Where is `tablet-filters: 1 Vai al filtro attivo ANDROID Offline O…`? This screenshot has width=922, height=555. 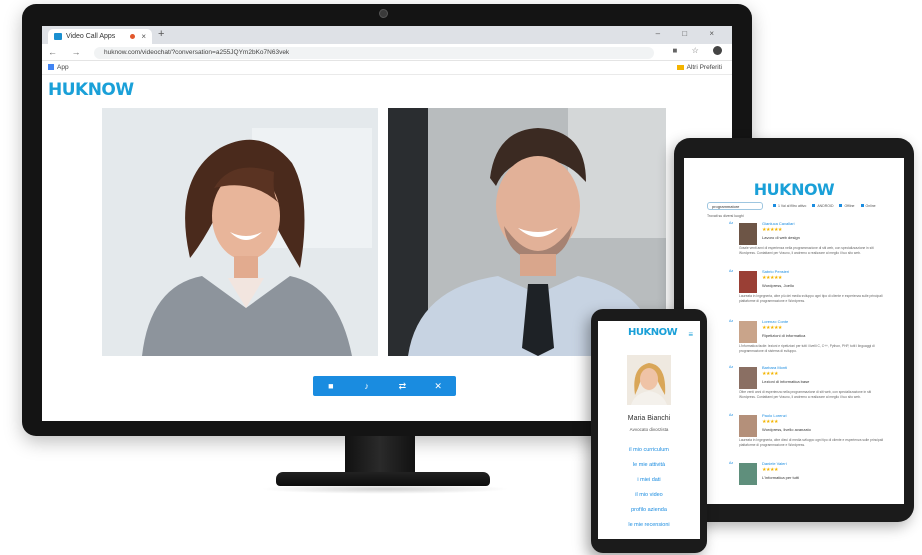
tablet-filters: 1 Vai al filtro attivo ANDROID Offline O… is located at coordinates (822, 206).